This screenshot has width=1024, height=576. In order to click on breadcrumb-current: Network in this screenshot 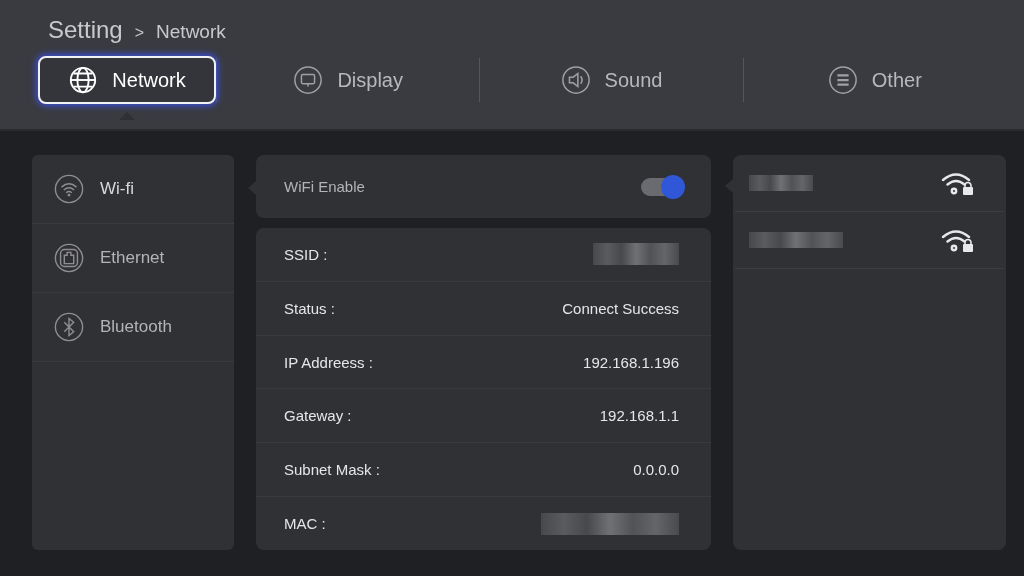, I will do `click(191, 32)`.